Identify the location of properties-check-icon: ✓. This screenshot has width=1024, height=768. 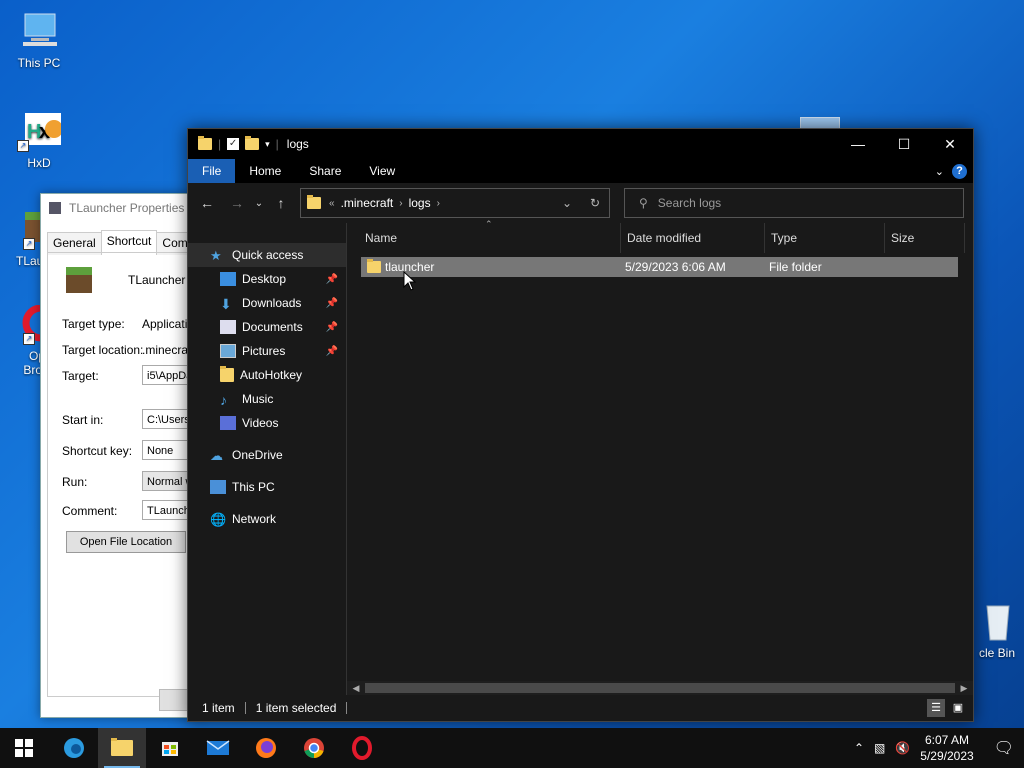
(233, 144).